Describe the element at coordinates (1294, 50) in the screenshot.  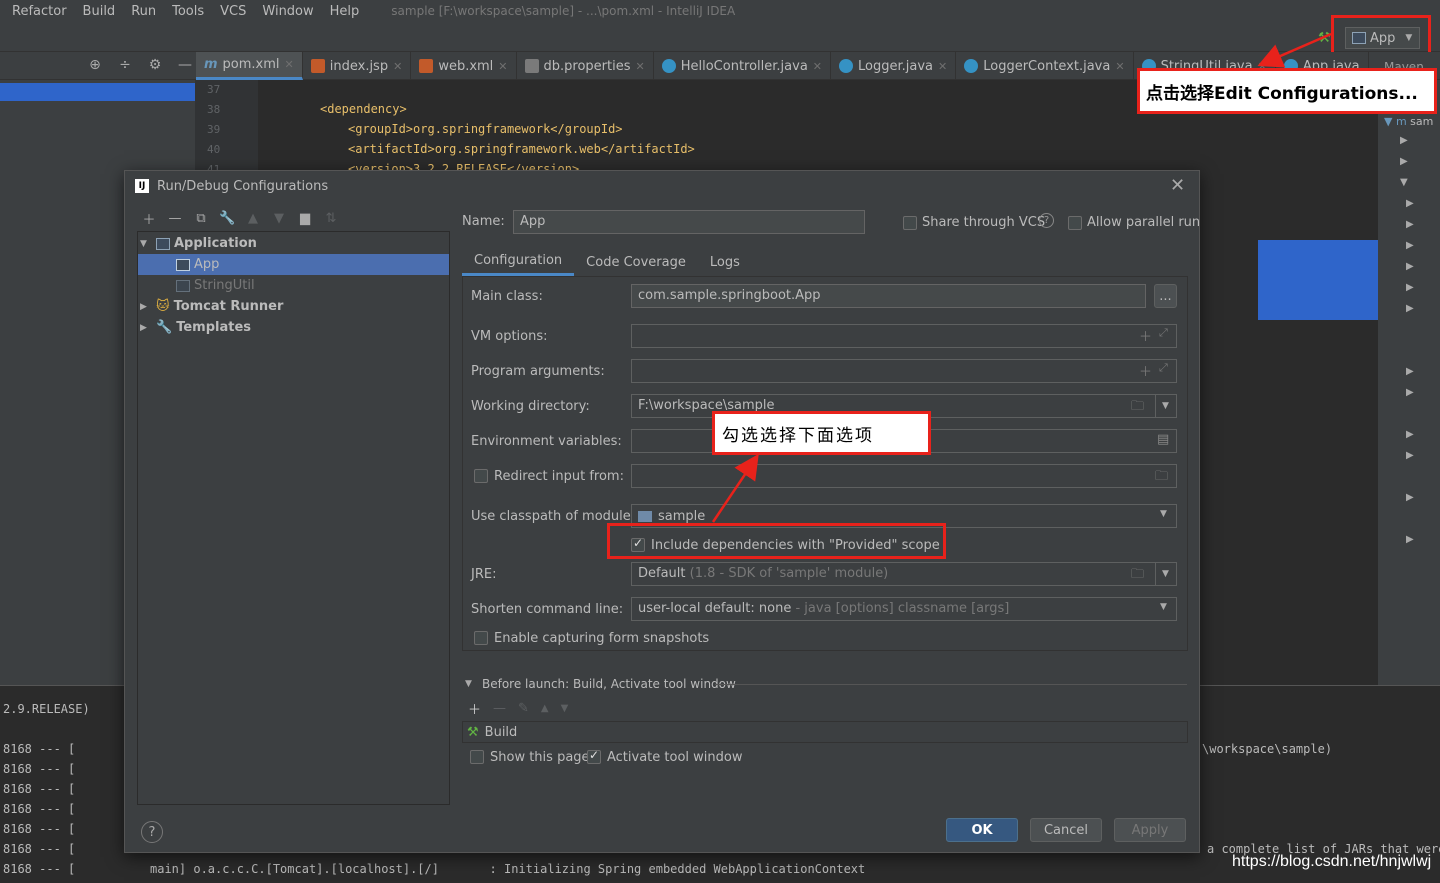
I see `arrow-to-run-config` at that location.